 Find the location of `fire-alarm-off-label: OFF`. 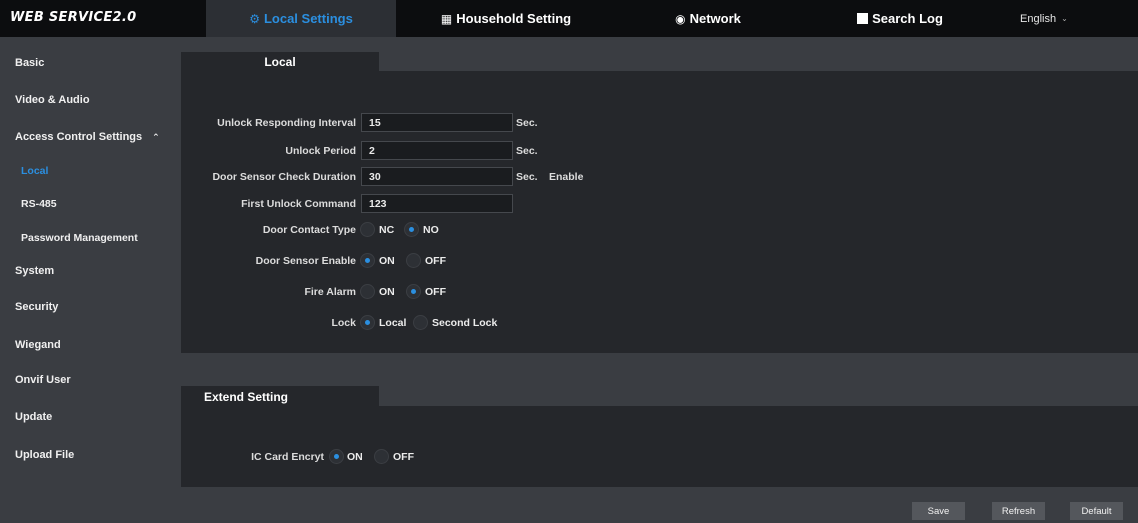

fire-alarm-off-label: OFF is located at coordinates (435, 292).